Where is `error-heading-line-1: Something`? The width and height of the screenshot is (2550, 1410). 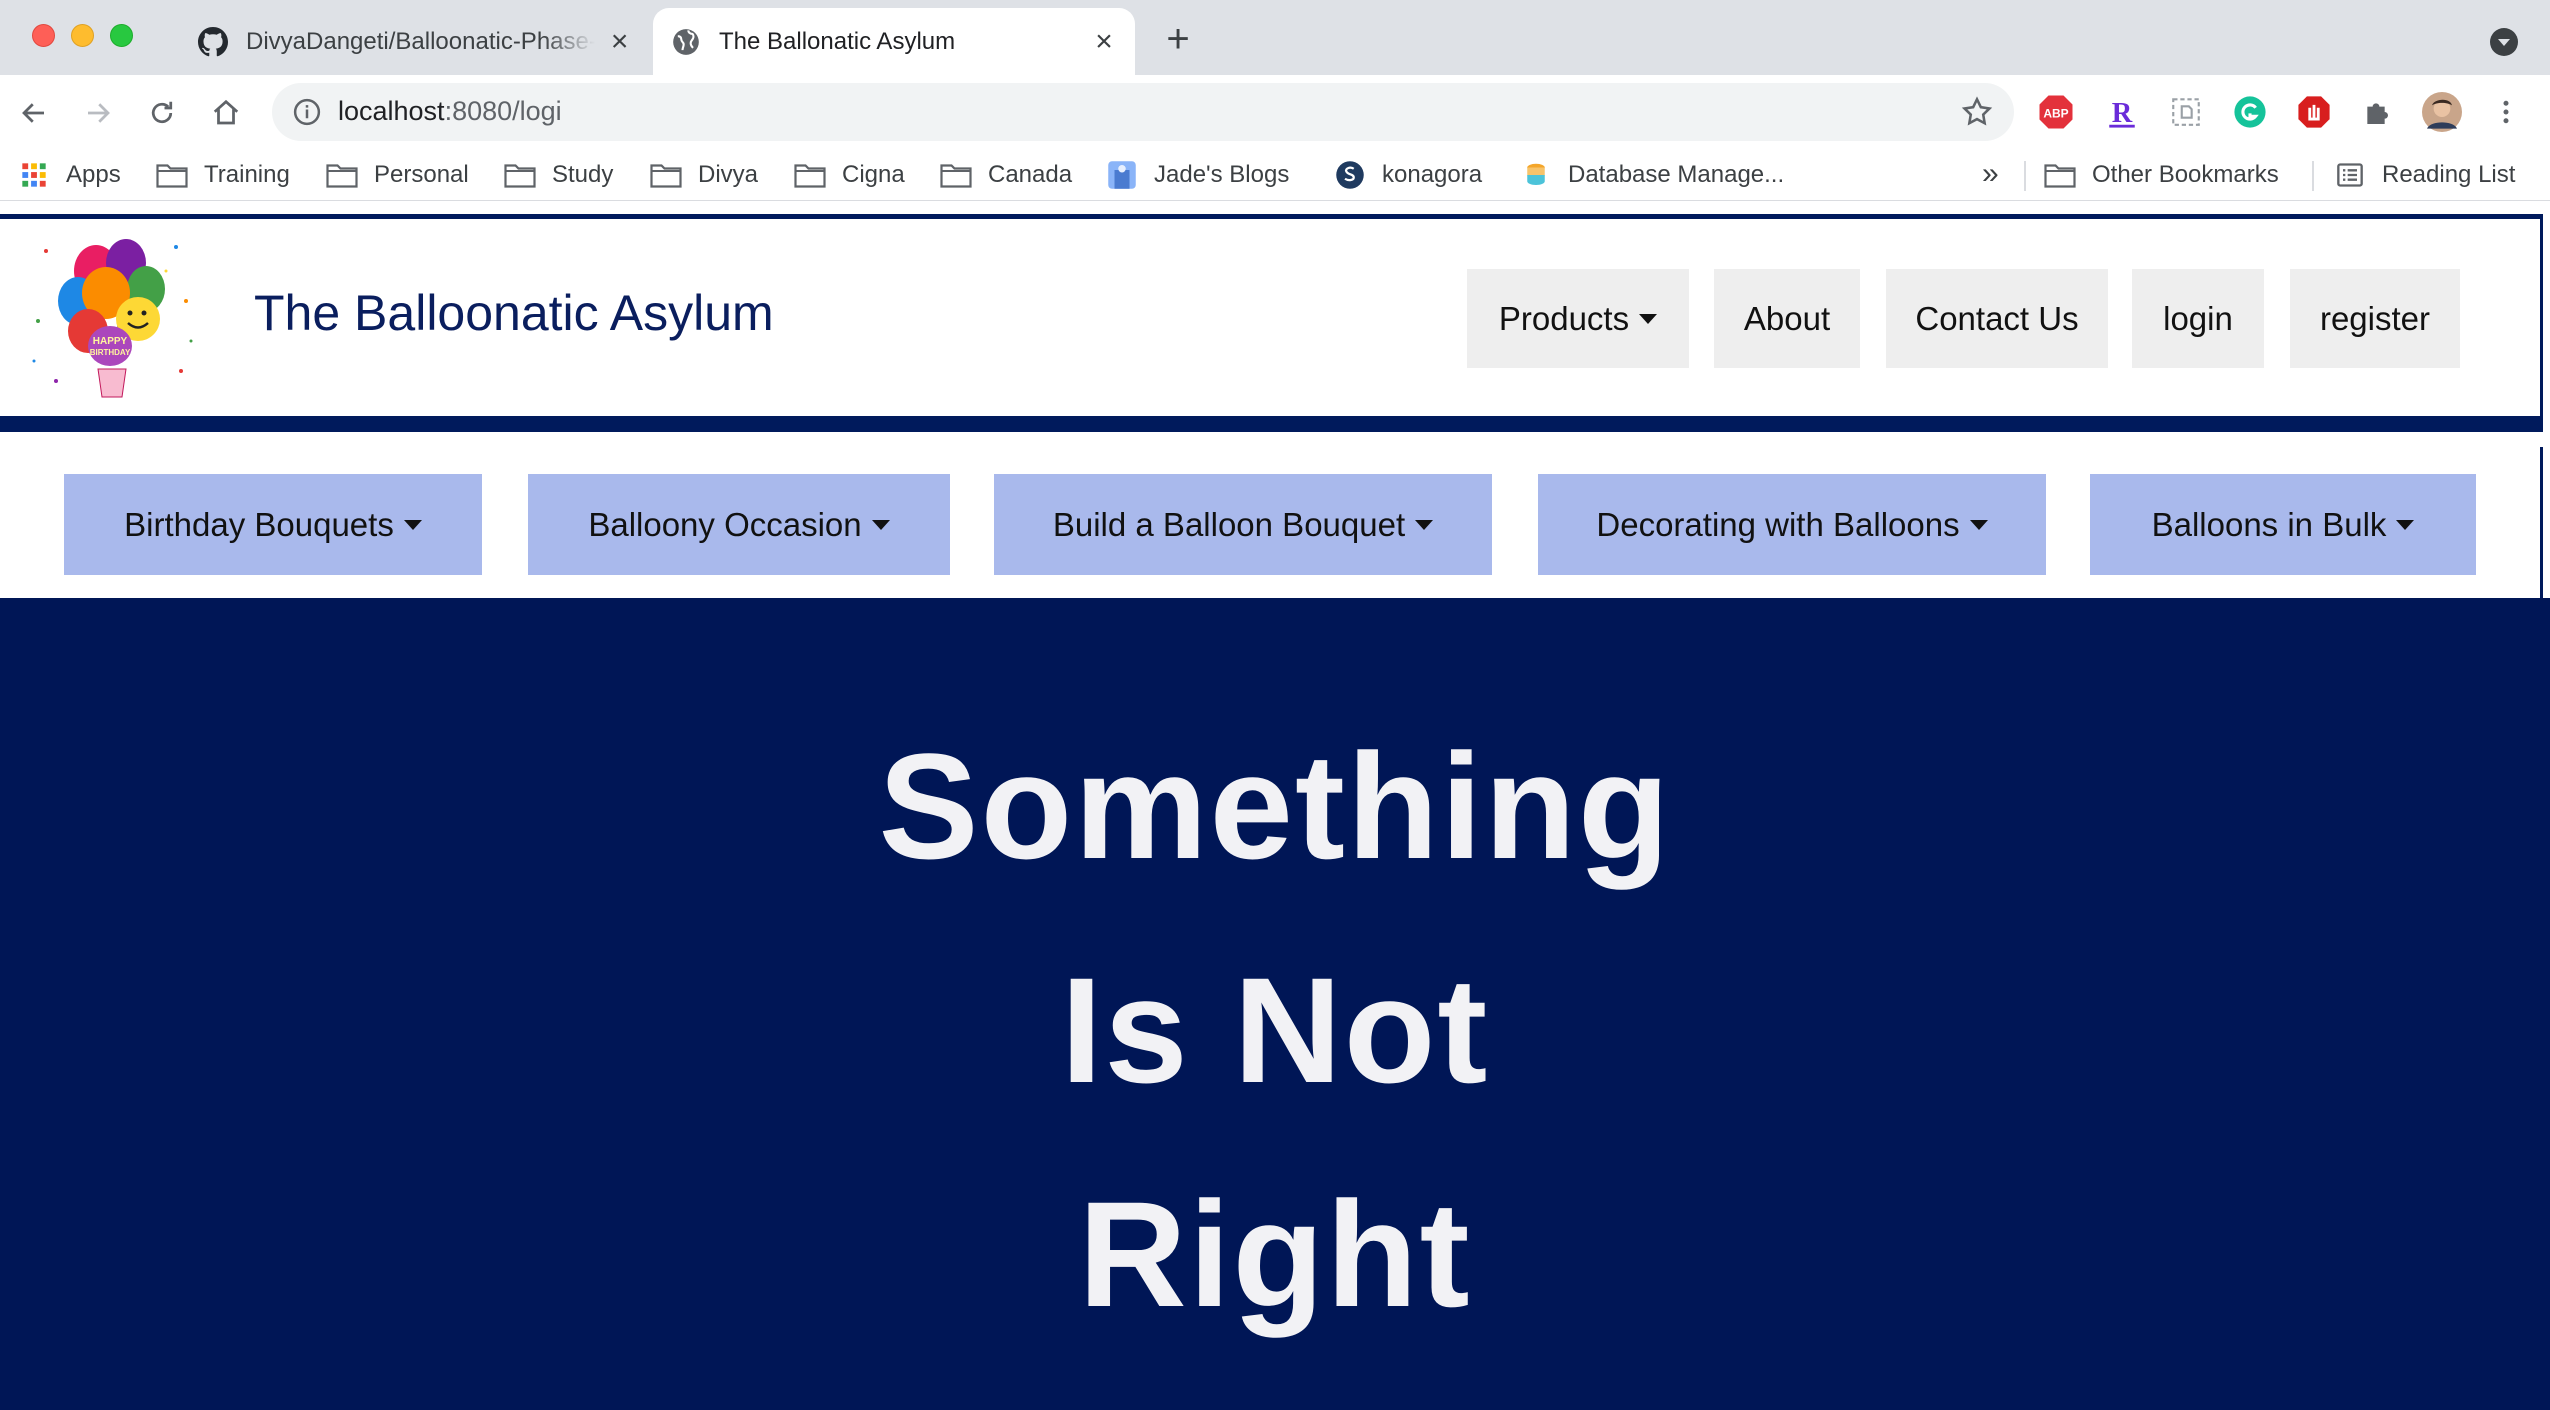 error-heading-line-1: Something is located at coordinates (1275, 806).